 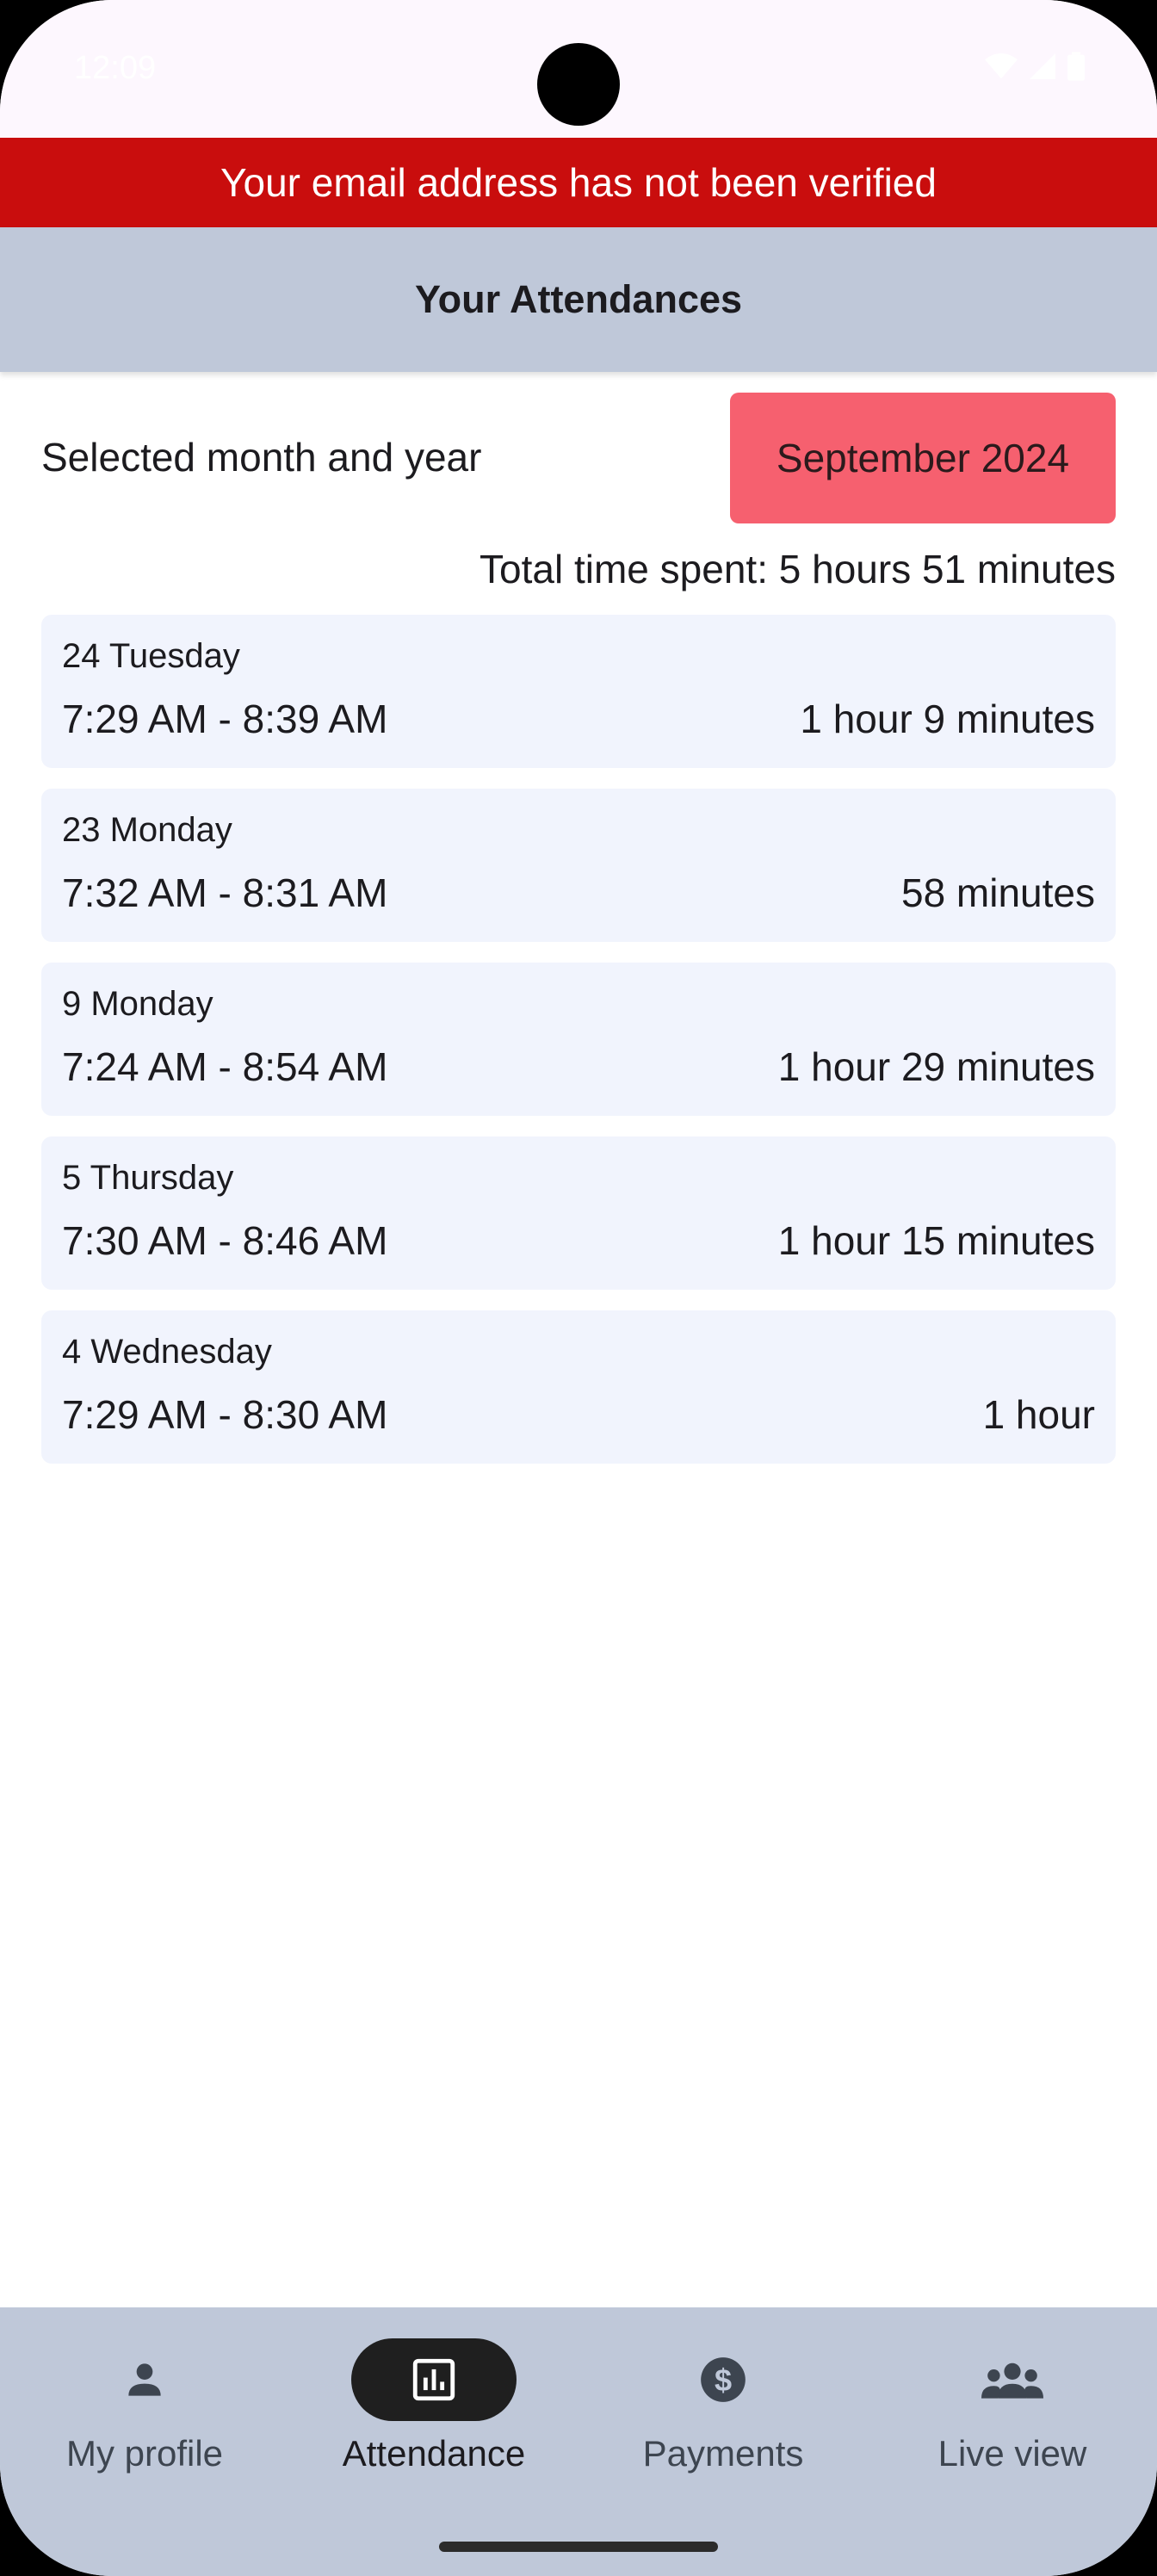 I want to click on attendance-duration: 1 hour 9 minutes, so click(x=948, y=719).